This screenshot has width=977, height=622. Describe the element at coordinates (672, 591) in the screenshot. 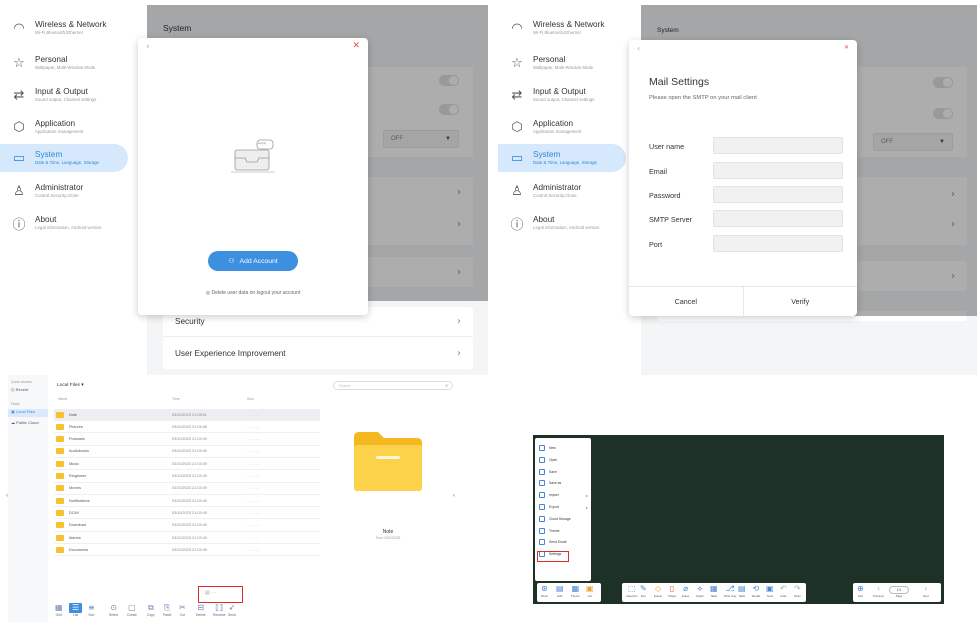

I see `wb-tool-shape-button: ▯ Shape` at that location.